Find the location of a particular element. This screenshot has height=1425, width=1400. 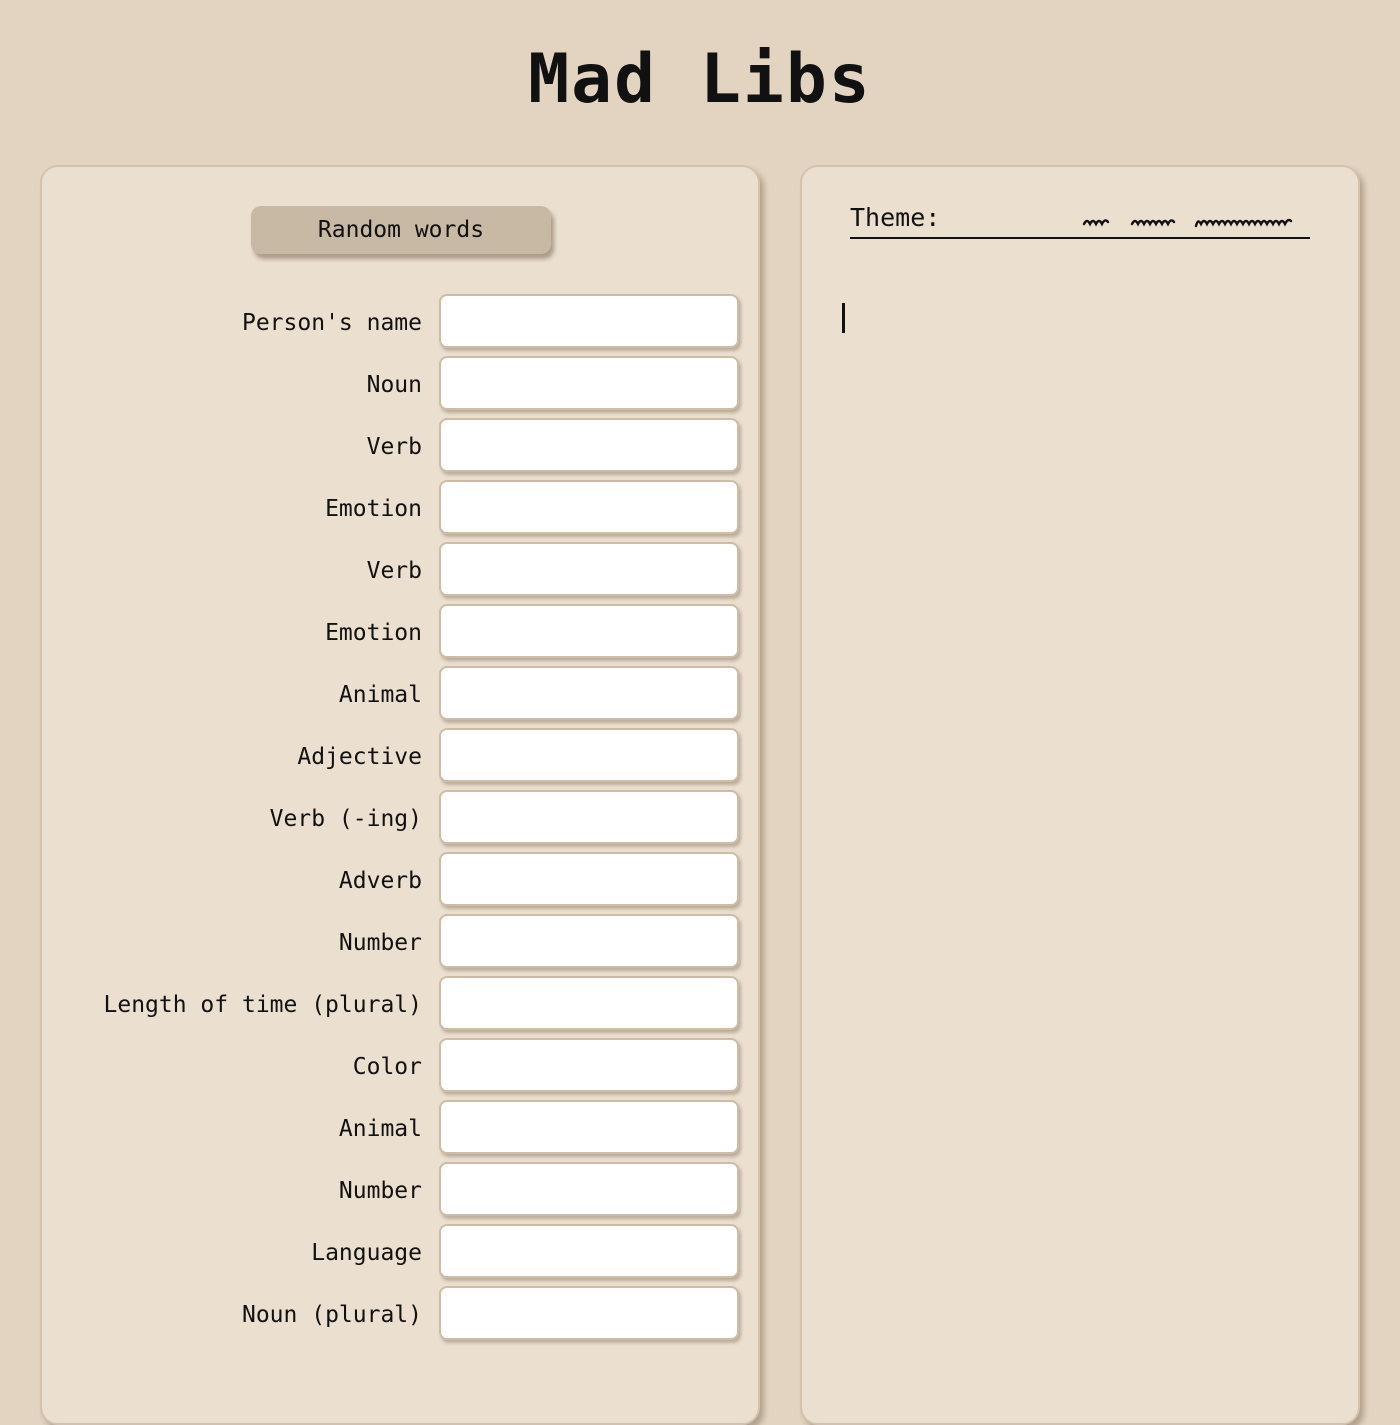

field-label: Noun (plural) is located at coordinates (331, 1315).